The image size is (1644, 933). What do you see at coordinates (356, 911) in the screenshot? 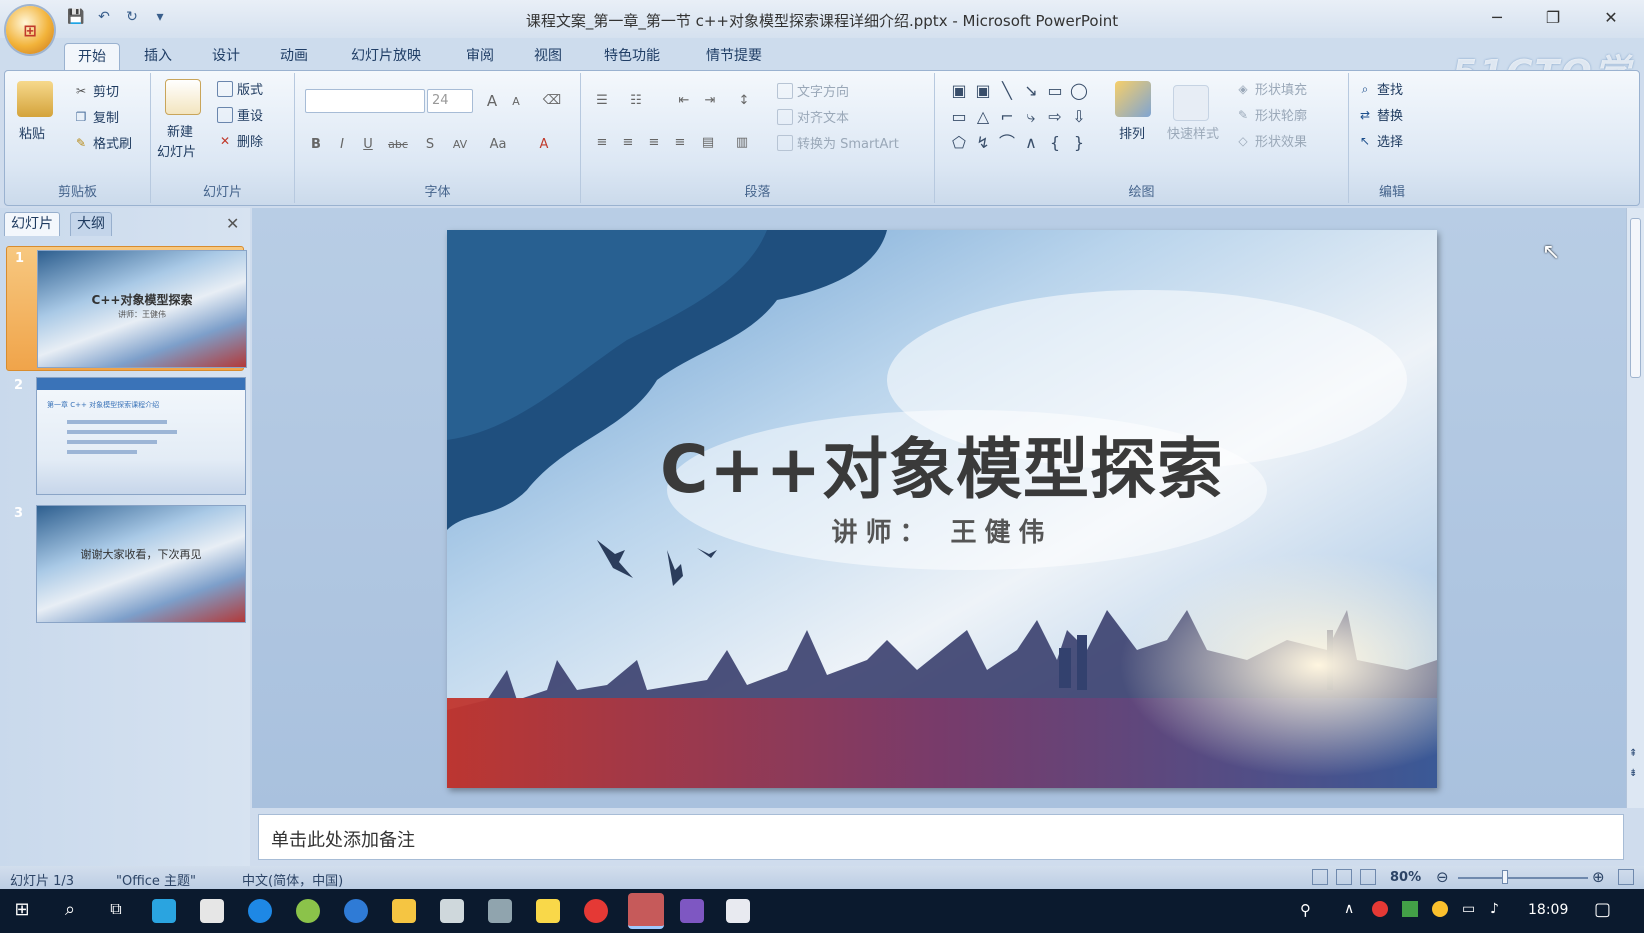
I see `ie-icon` at bounding box center [356, 911].